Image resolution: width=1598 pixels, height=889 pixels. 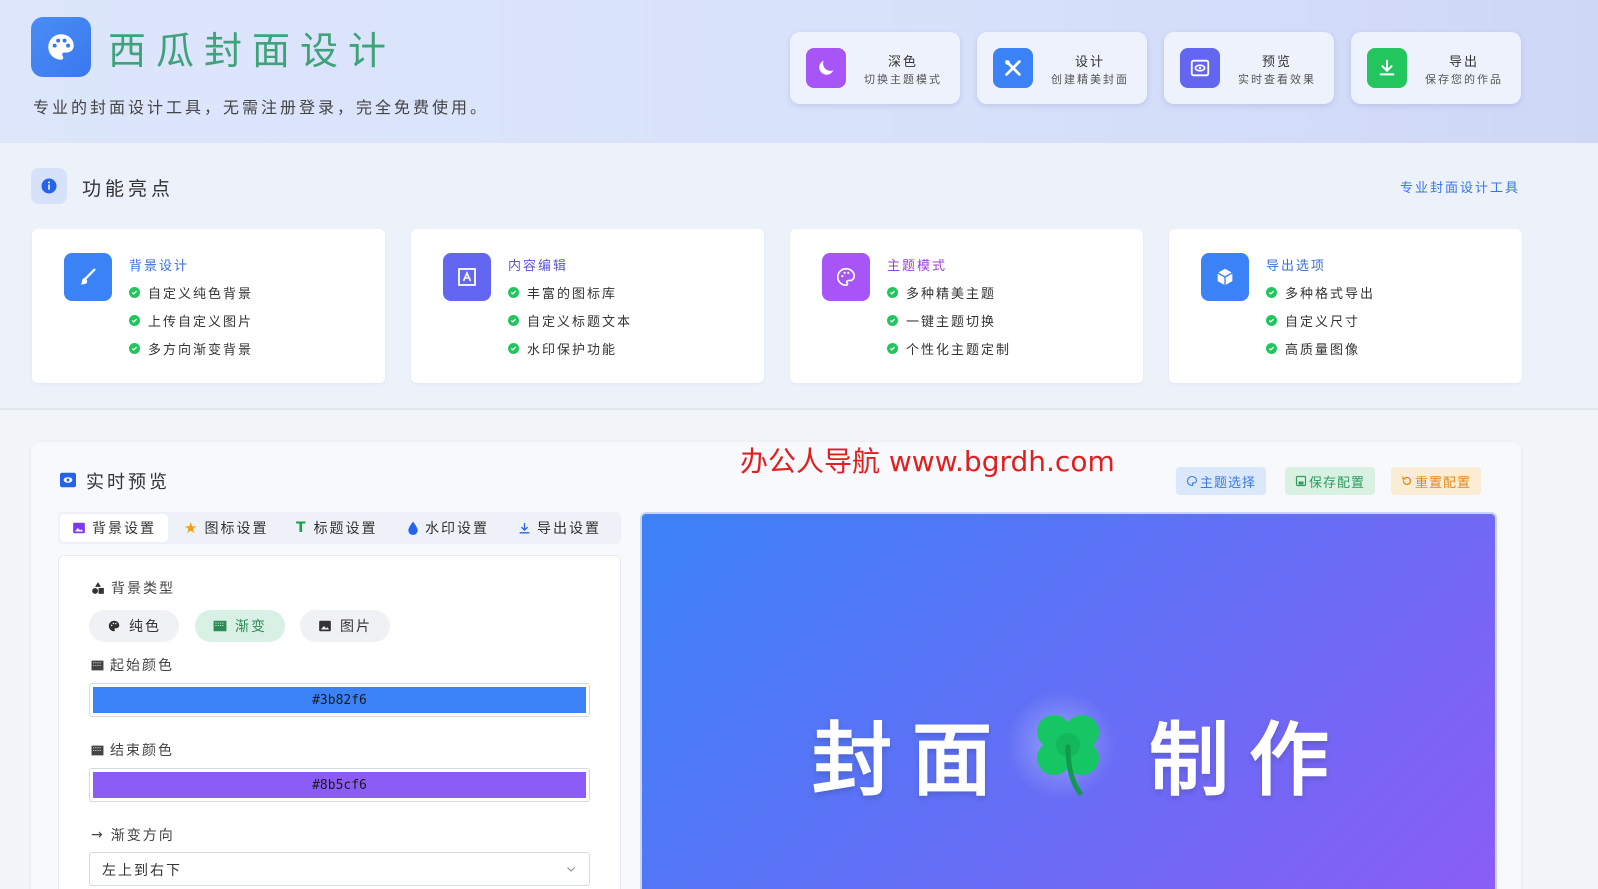 I want to click on bg-type-gradient: 渐变, so click(x=240, y=626).